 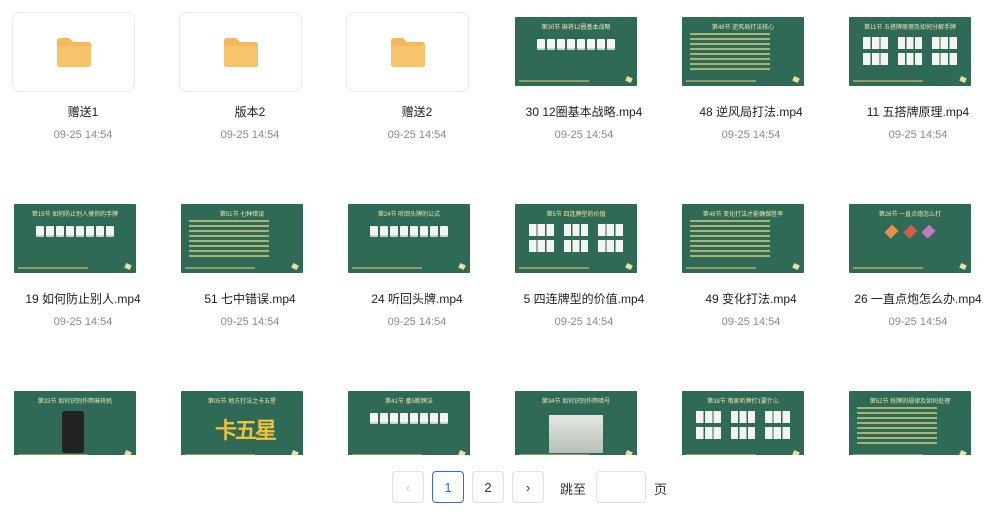 What do you see at coordinates (743, 28) in the screenshot?
I see `thumbnail-title: 第48节 逆风局打法核心` at bounding box center [743, 28].